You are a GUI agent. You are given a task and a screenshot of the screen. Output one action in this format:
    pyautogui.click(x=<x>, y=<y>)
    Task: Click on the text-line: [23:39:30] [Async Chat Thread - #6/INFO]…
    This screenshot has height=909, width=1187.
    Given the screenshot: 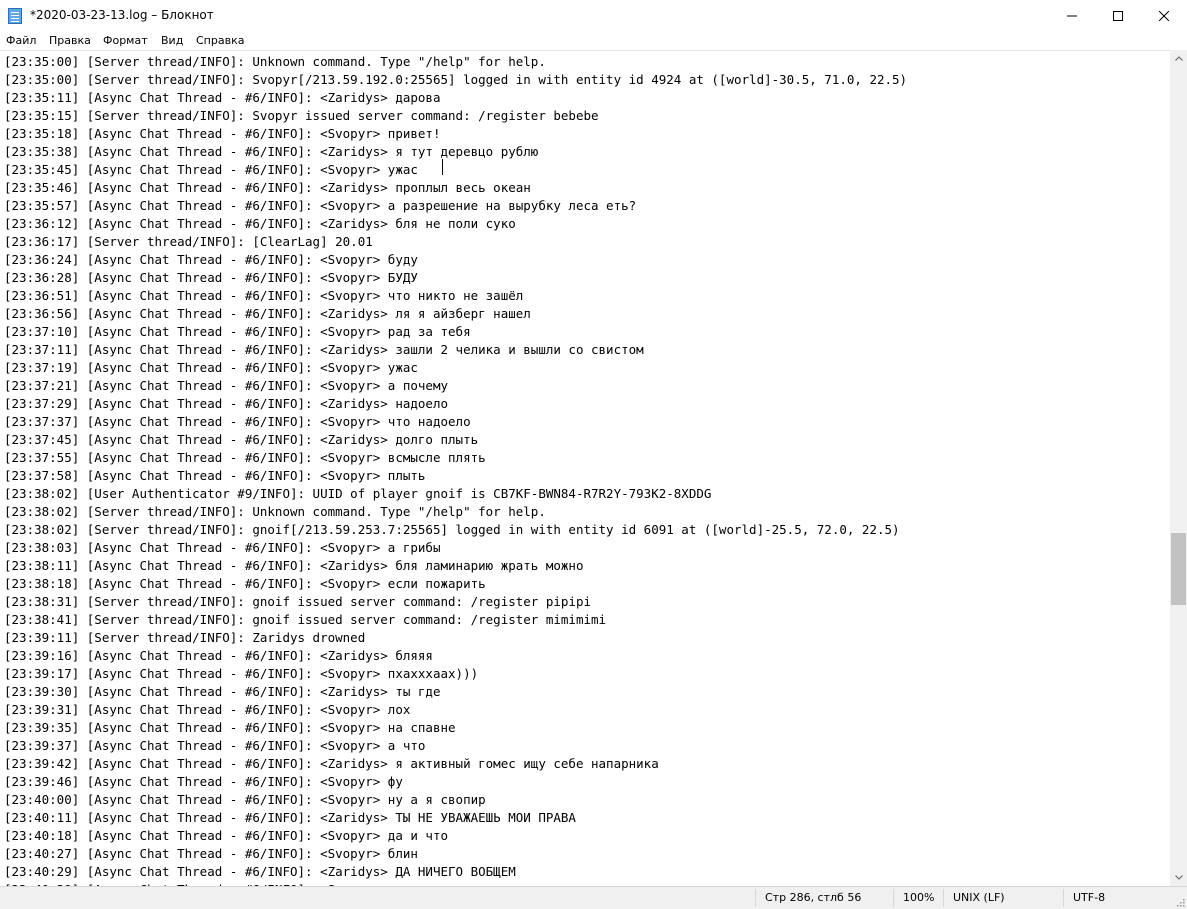 What is the action you would take?
    pyautogui.click(x=455, y=692)
    